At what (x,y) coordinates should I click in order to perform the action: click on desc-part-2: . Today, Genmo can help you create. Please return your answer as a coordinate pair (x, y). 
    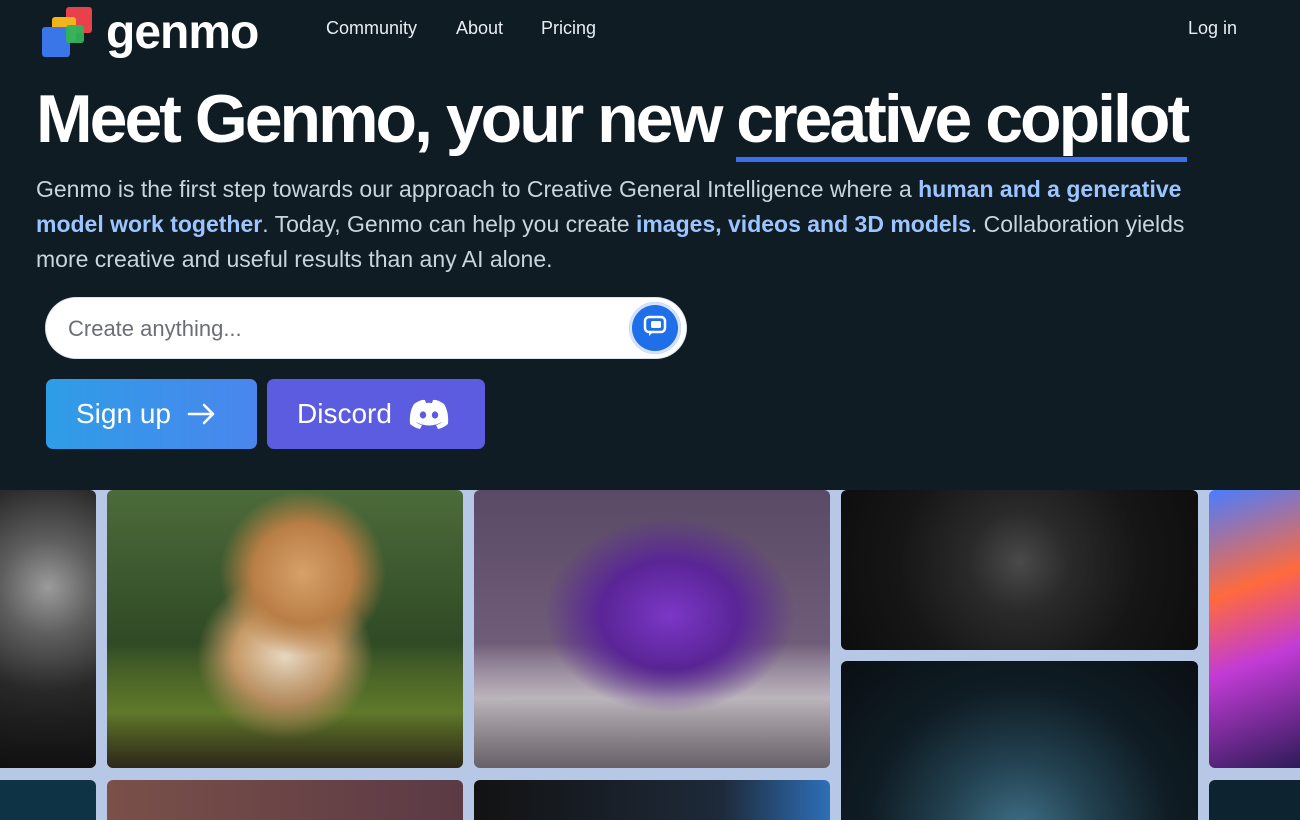
    Looking at the image, I should click on (449, 224).